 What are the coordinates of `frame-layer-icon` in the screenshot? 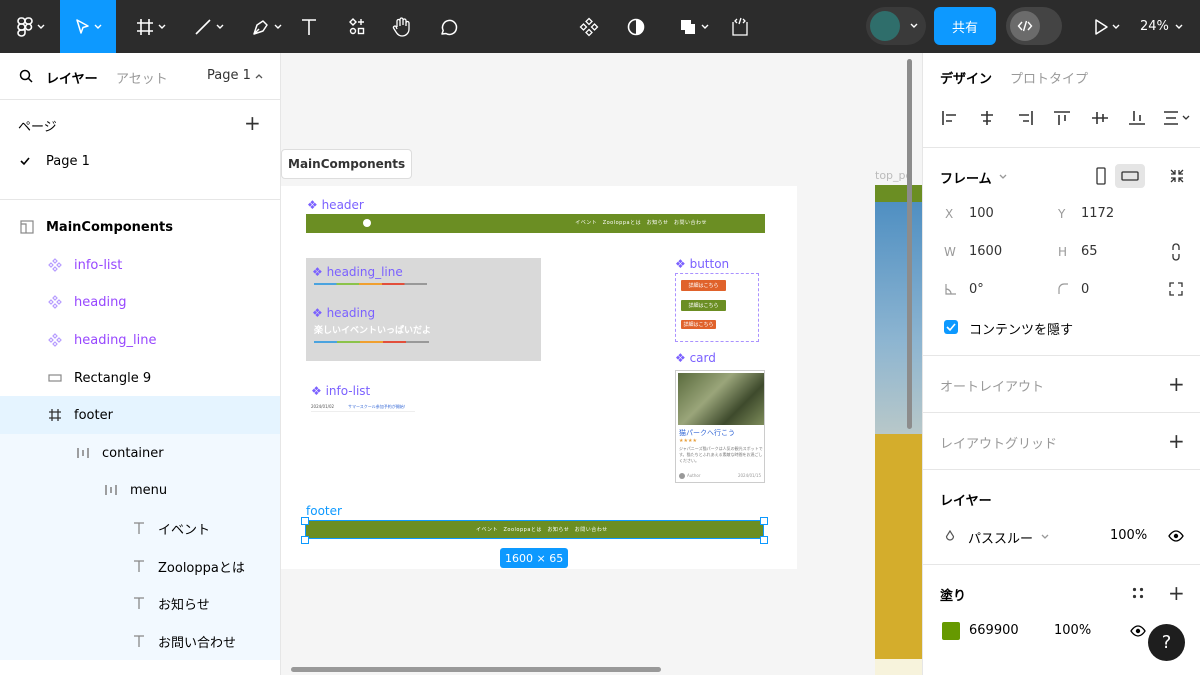 It's located at (27, 227).